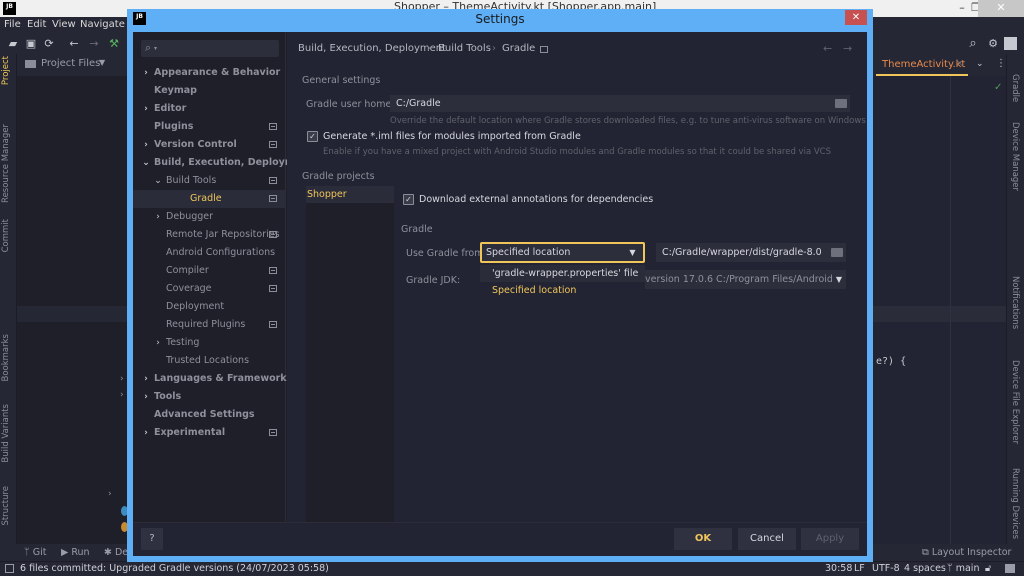 The width and height of the screenshot is (1024, 576). Describe the element at coordinates (960, 64) in the screenshot. I see `tab-close-icon: ×` at that location.